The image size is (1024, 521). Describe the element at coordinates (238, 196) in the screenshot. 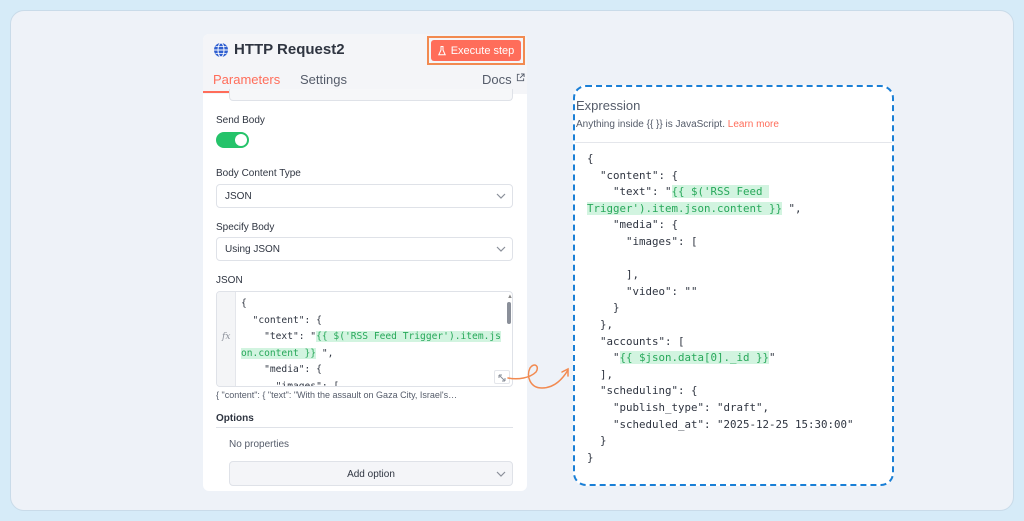

I see `body-content-type-value: JSON` at that location.